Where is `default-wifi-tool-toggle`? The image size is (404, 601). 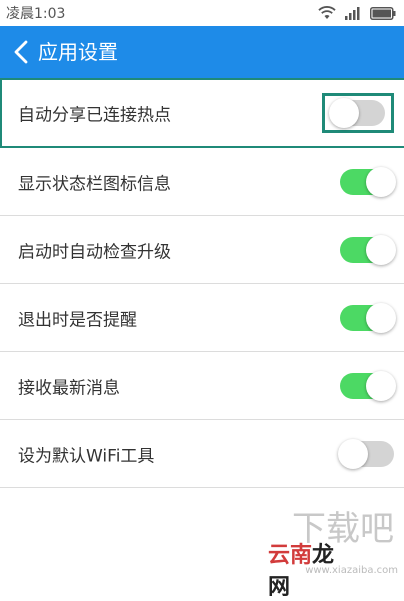
default-wifi-tool-toggle is located at coordinates (366, 453).